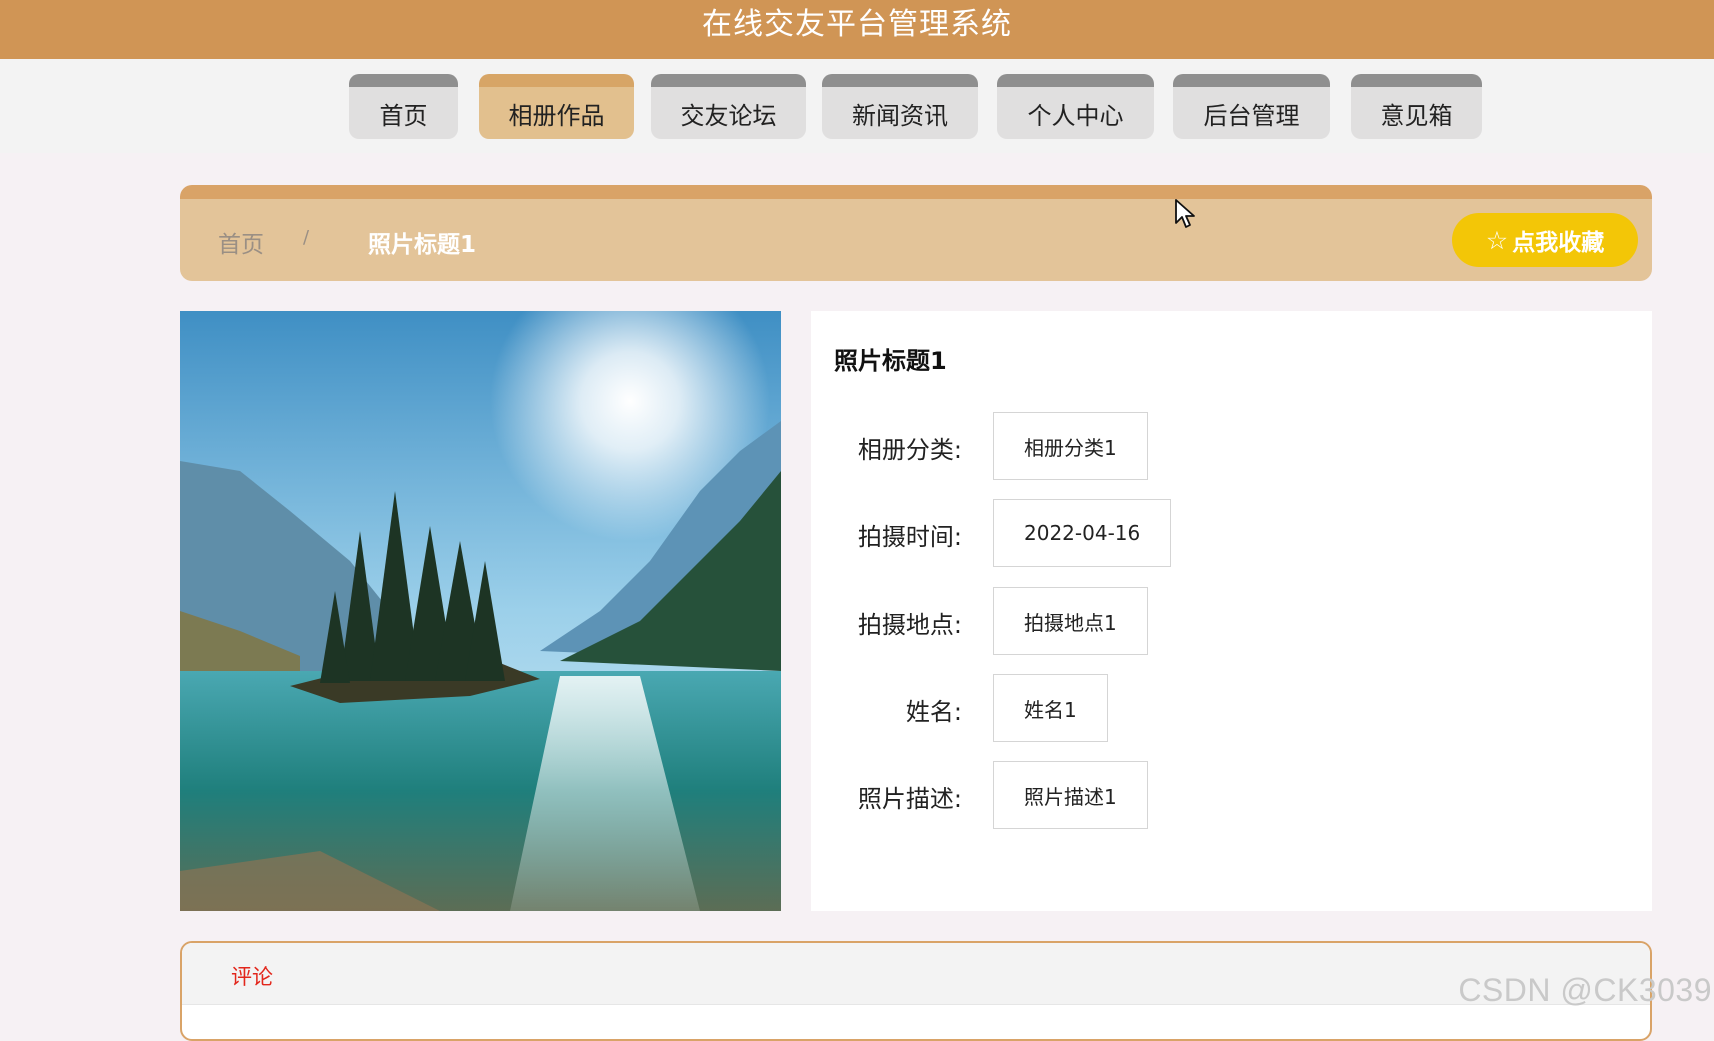 This screenshot has width=1714, height=1041. Describe the element at coordinates (1070, 621) in the screenshot. I see `field-location-value: 拍摄地点1` at that location.